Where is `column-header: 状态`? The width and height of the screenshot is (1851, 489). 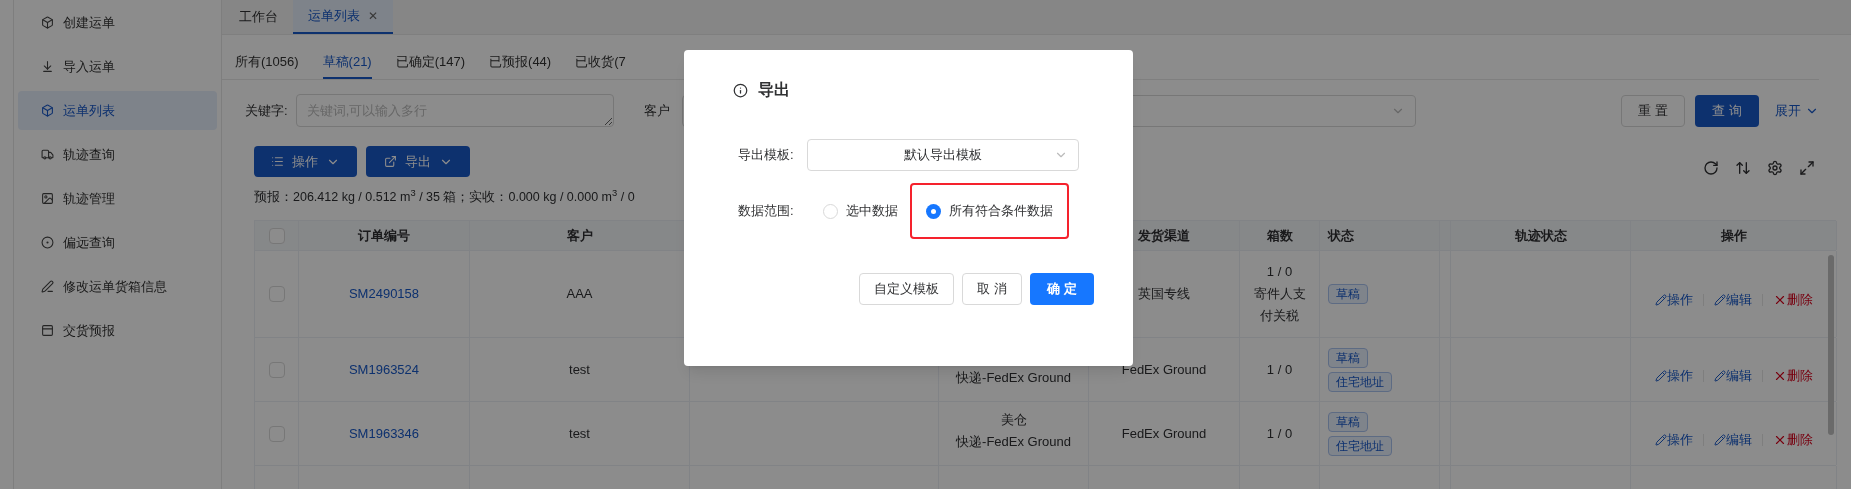
column-header: 状态 is located at coordinates (1341, 235).